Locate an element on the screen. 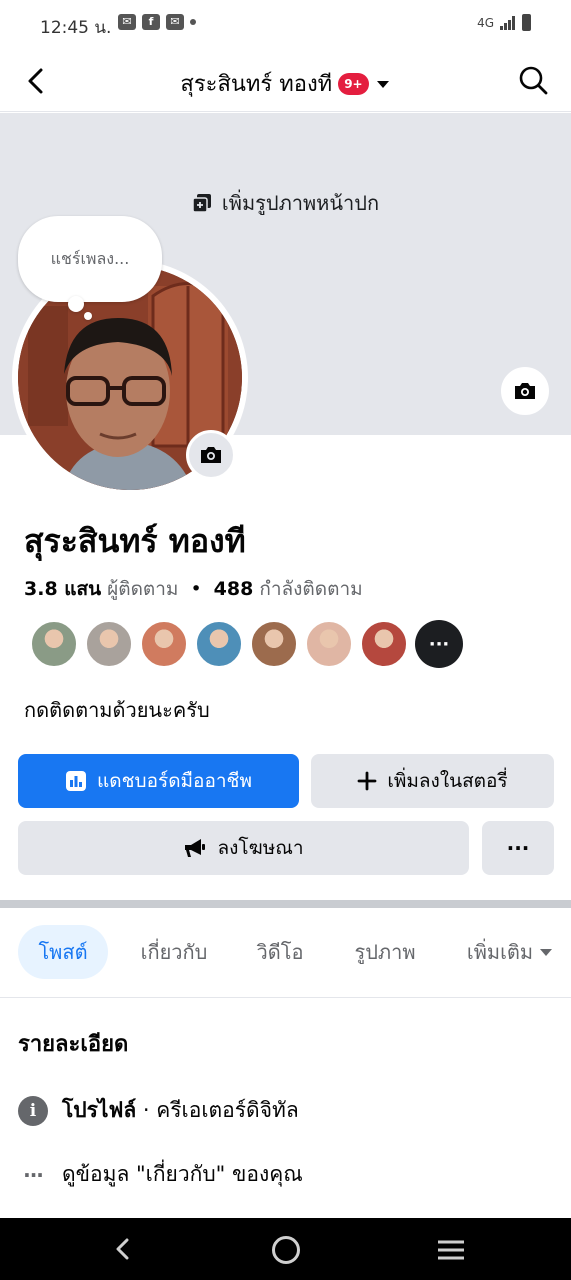 The width and height of the screenshot is (571, 1280). section-divider is located at coordinates (285, 904).